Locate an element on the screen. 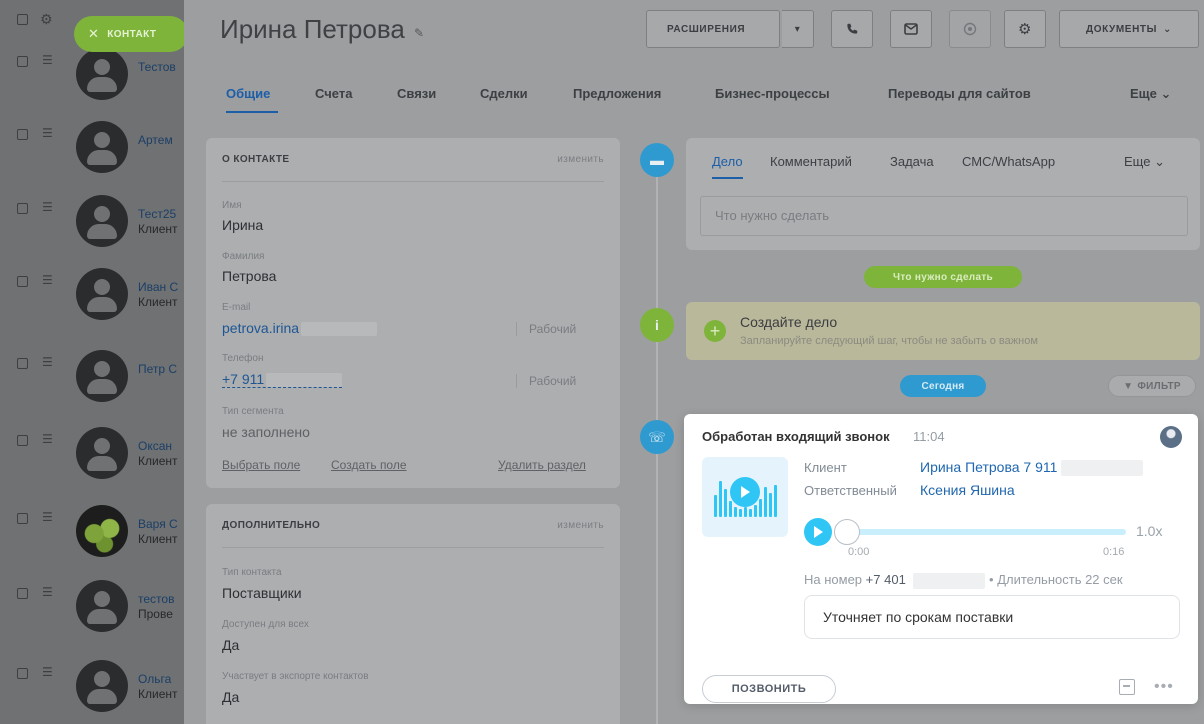 The image size is (1204, 724). list-item: ☰ Оксан Клиент is located at coordinates (92, 462).